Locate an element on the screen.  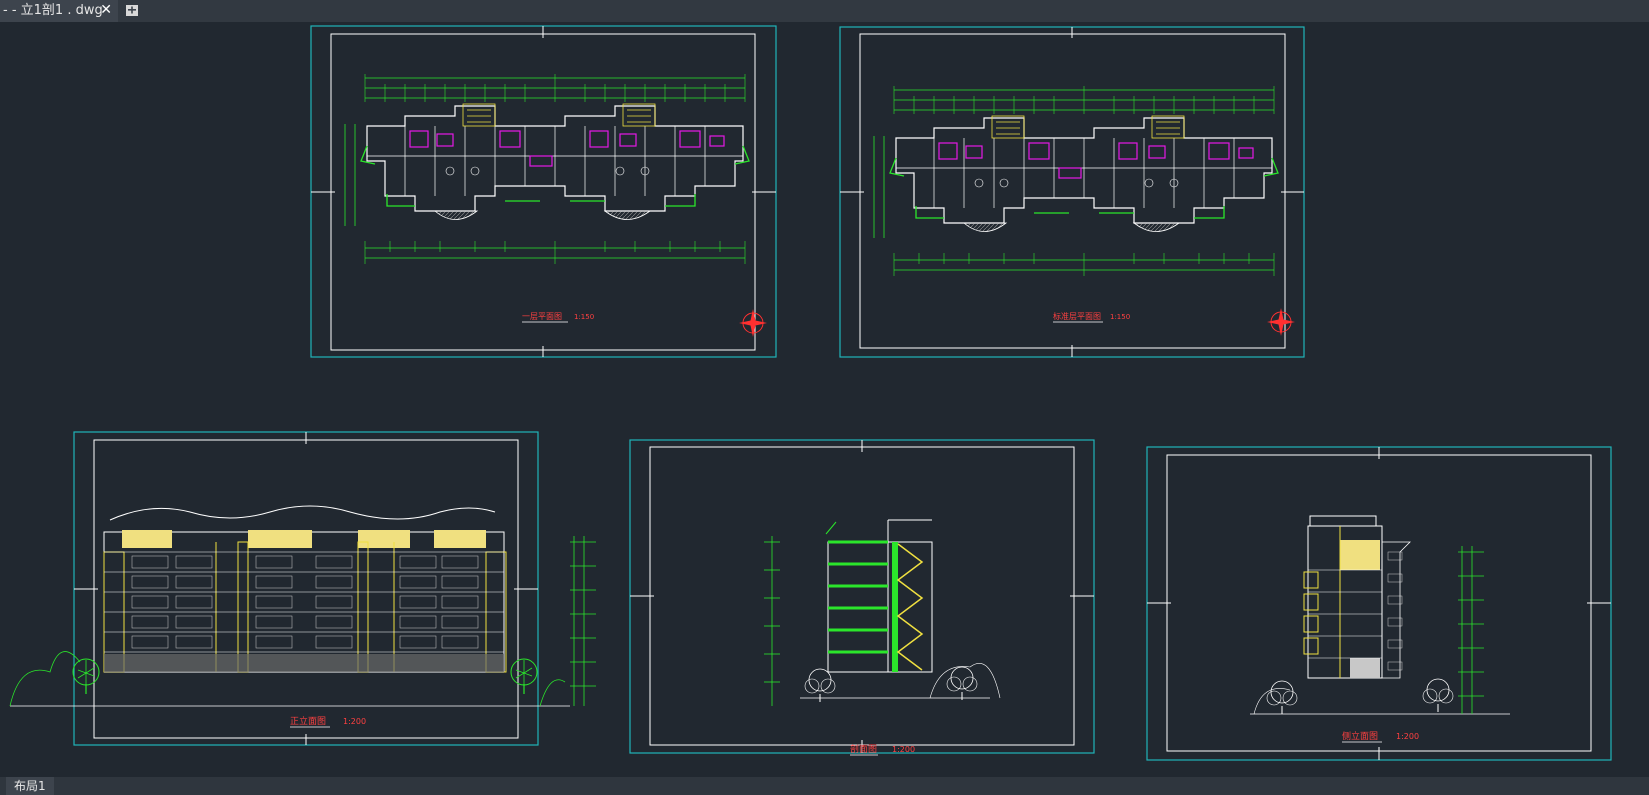
new-tab-button is located at coordinates (132, 11).